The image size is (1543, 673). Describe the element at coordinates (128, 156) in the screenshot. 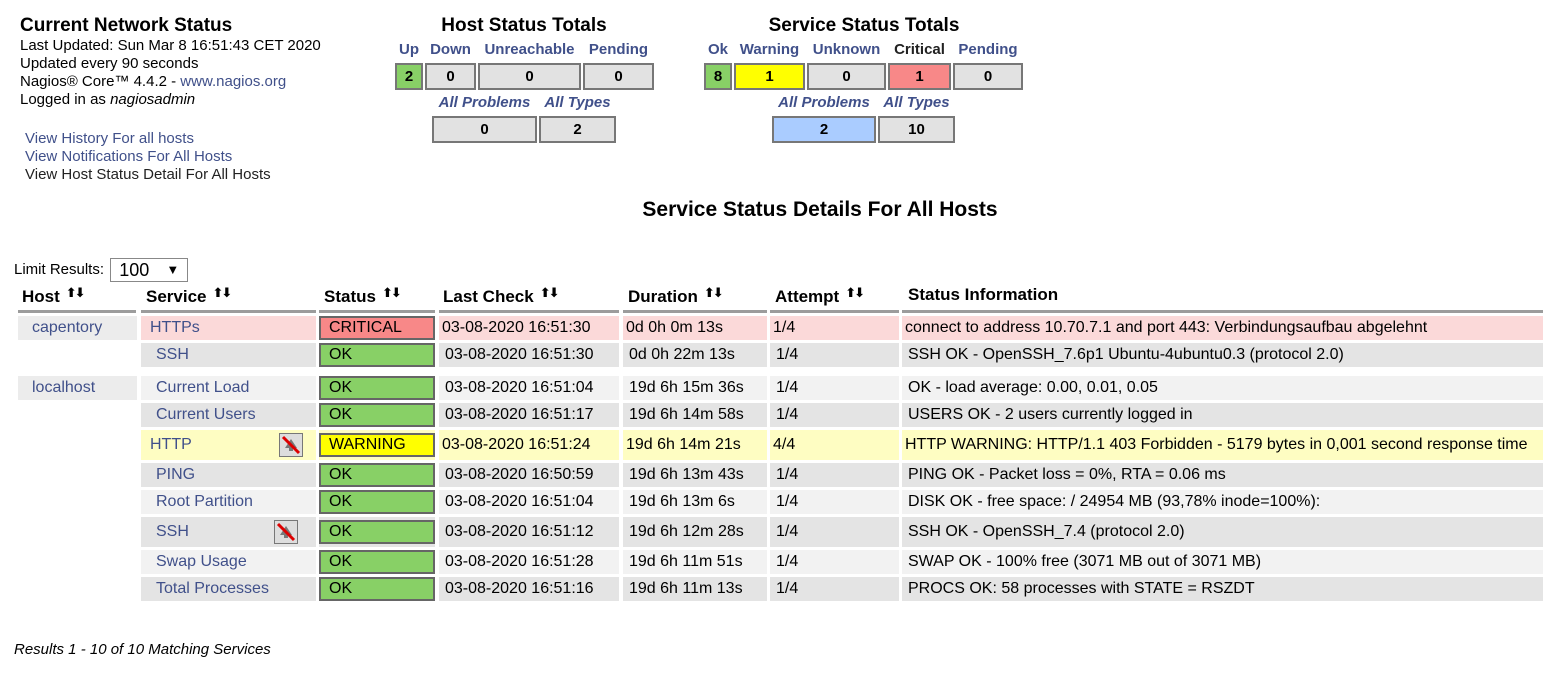

I see `view-notifications-link: View Notifications For All Hosts` at that location.